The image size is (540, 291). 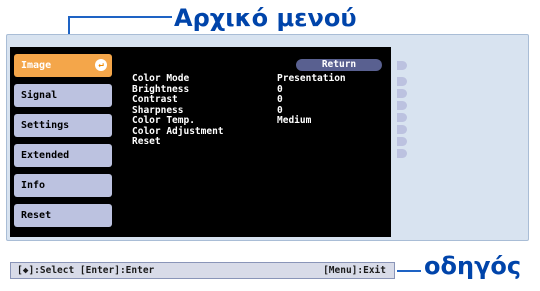 I want to click on callout-line-top-horizontal, so click(x=120, y=17).